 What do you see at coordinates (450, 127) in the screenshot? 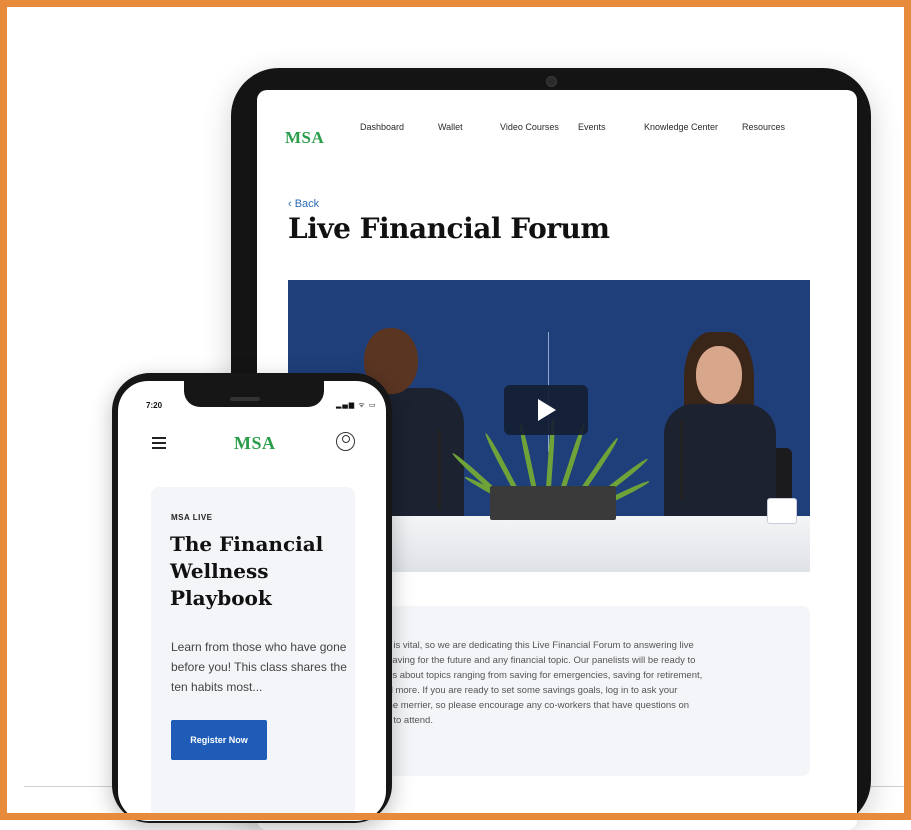
I see `nav-wallet: Wallet` at bounding box center [450, 127].